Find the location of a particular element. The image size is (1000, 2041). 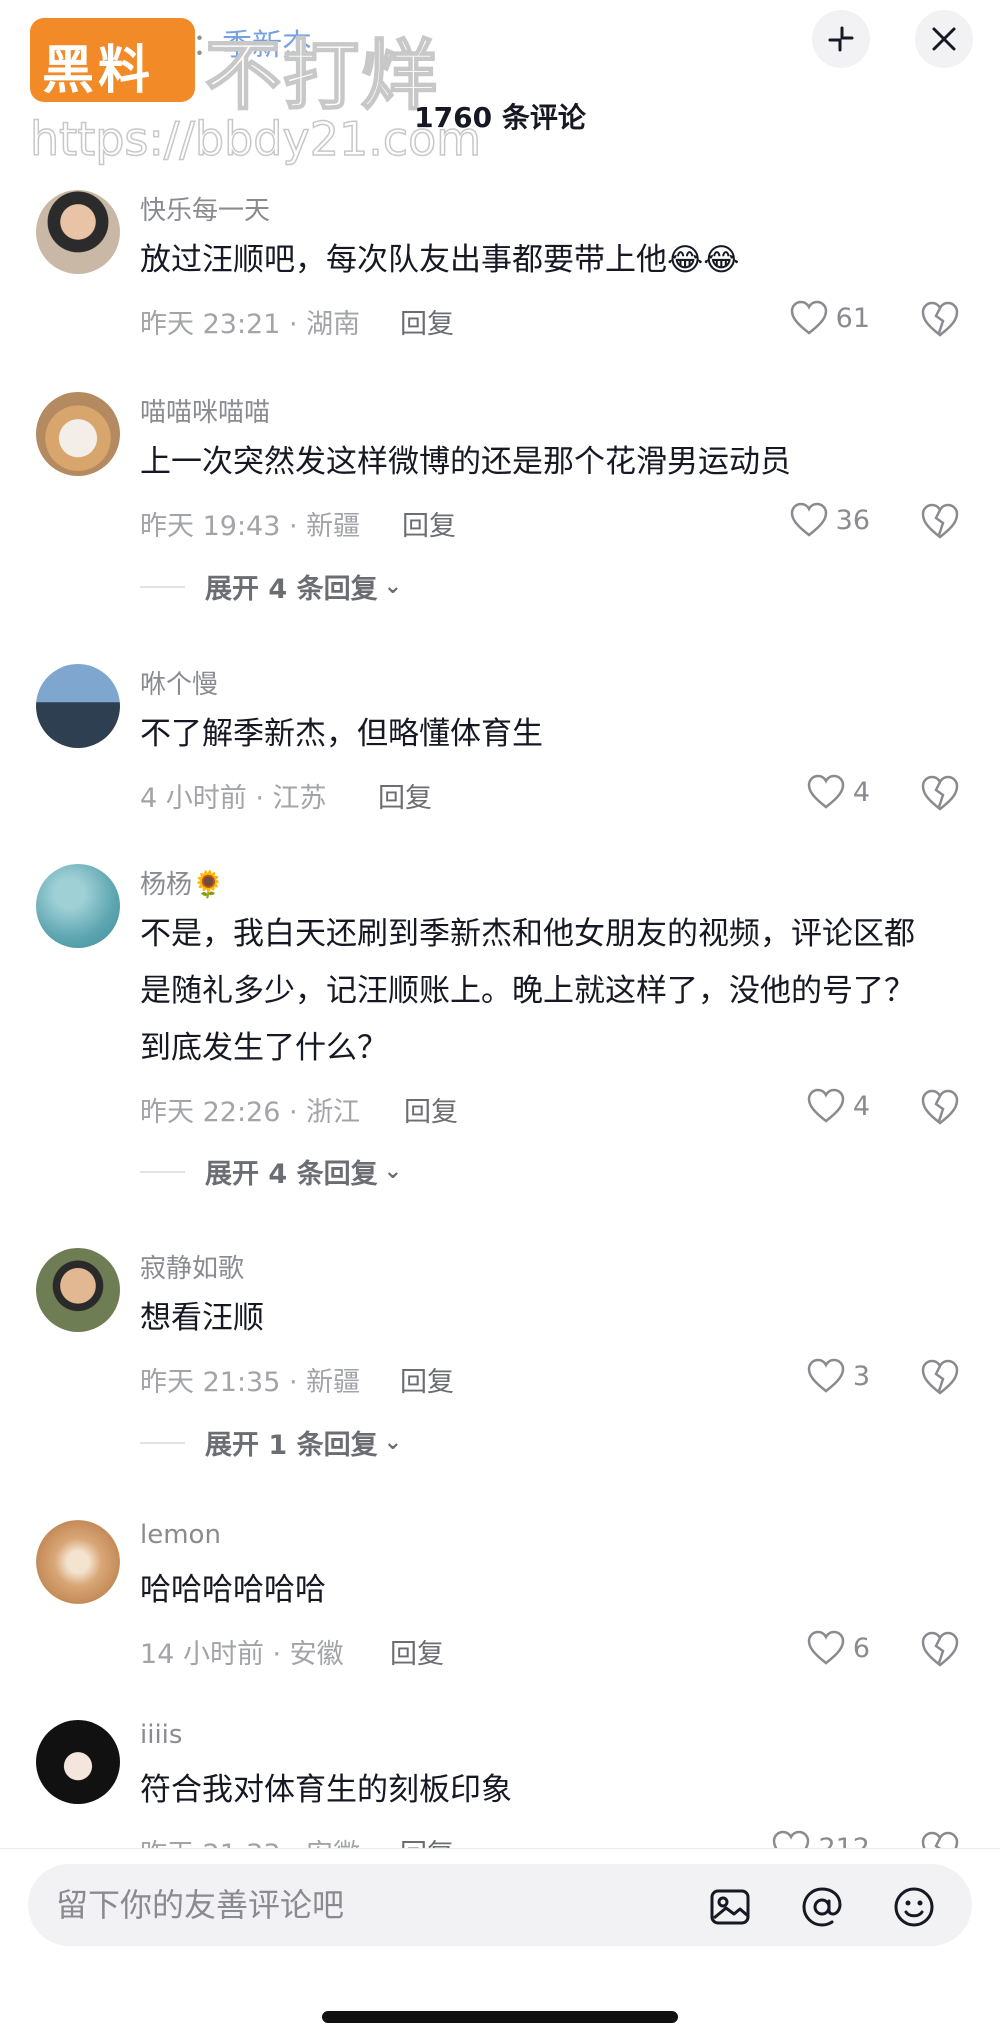

at-icon is located at coordinates (822, 1907).